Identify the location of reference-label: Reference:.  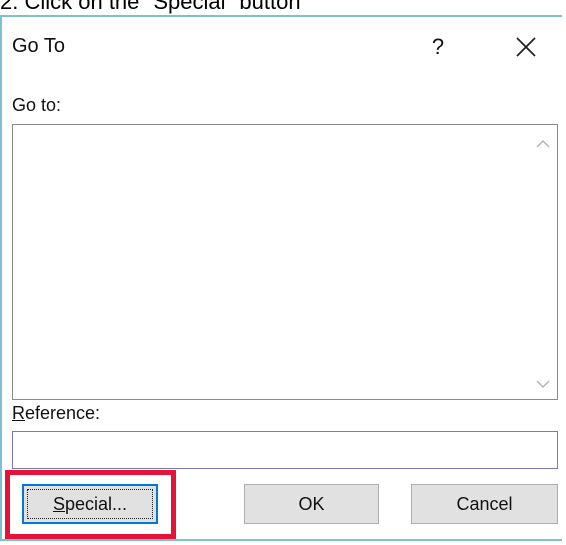
(56, 413).